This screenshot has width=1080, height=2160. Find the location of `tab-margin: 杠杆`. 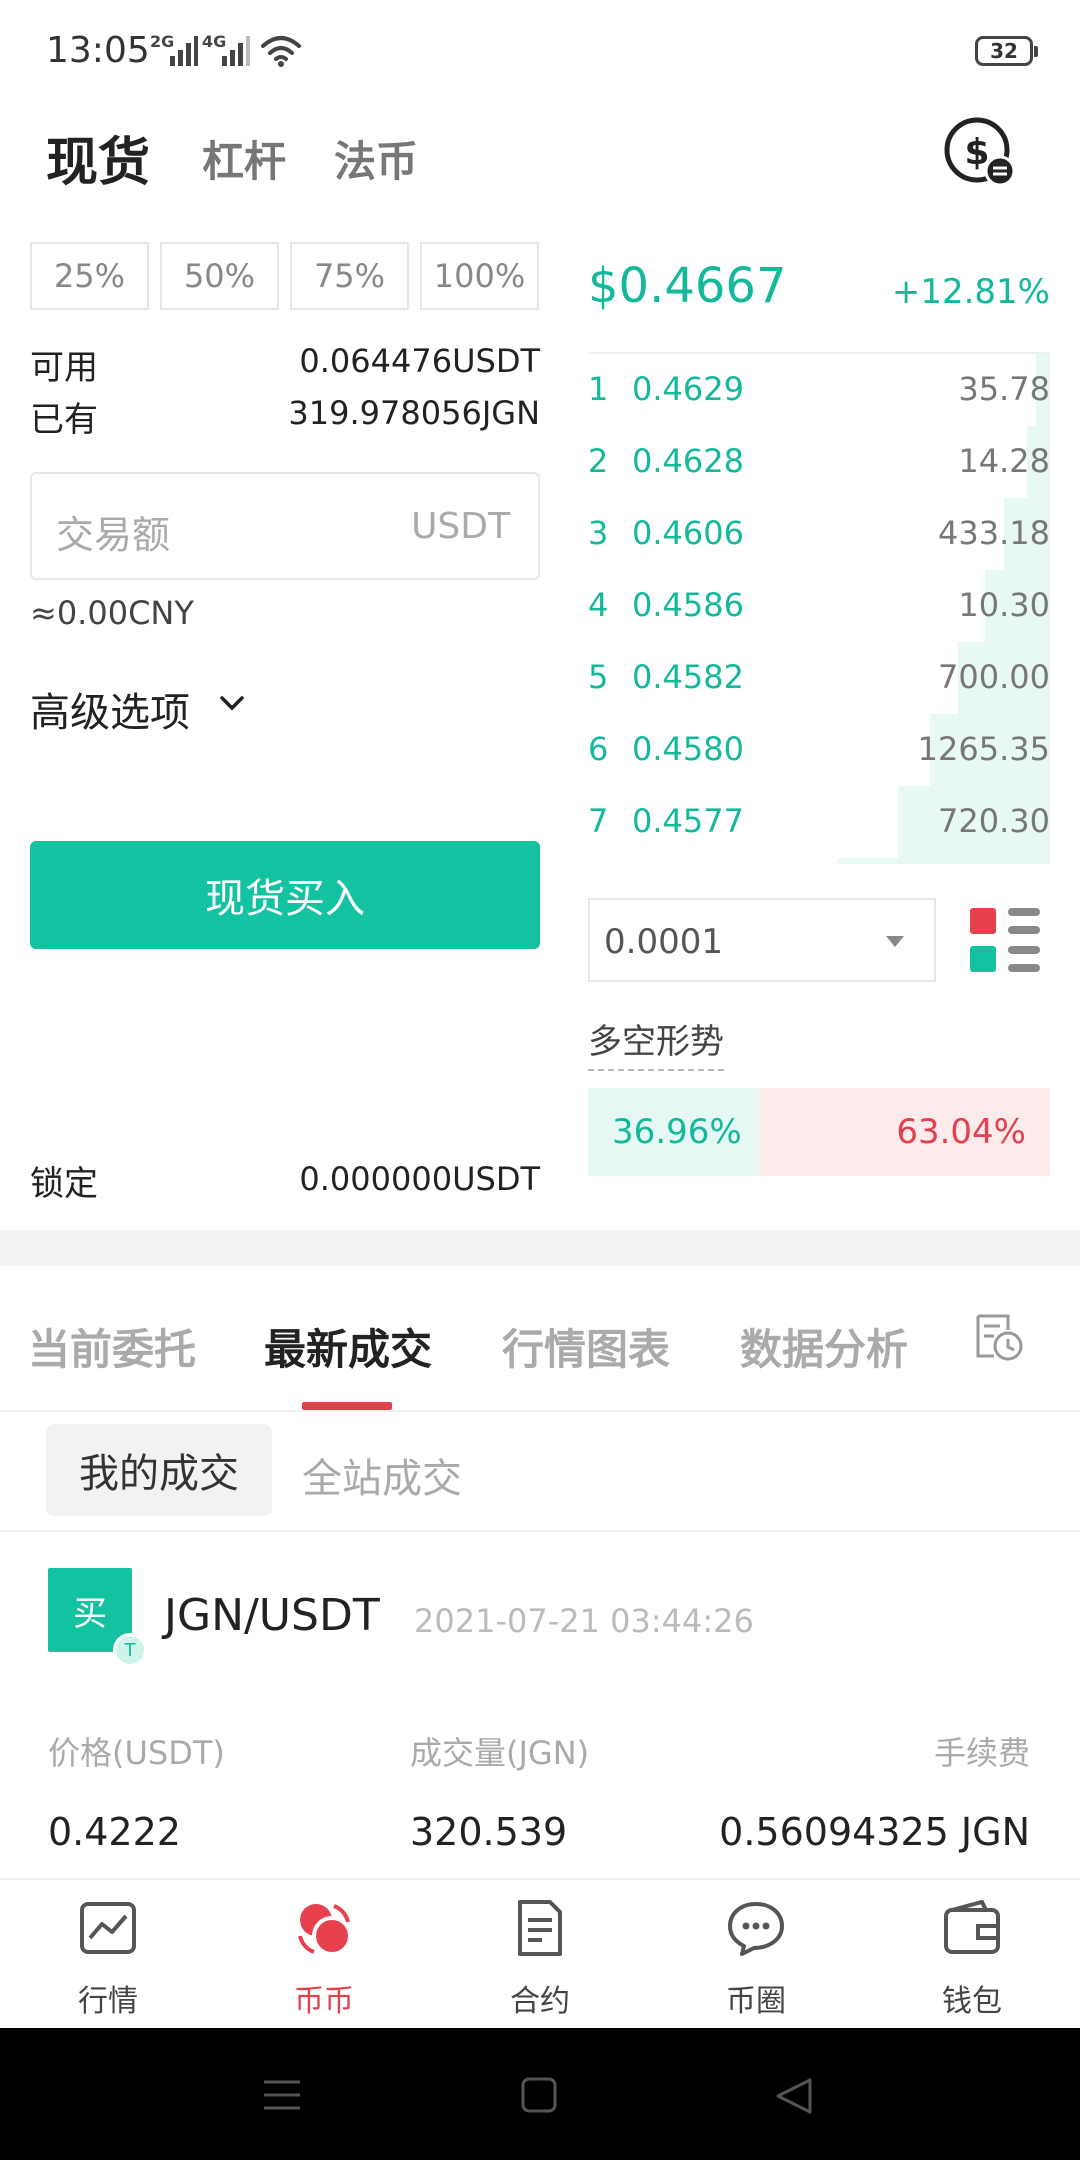

tab-margin: 杠杆 is located at coordinates (244, 158).